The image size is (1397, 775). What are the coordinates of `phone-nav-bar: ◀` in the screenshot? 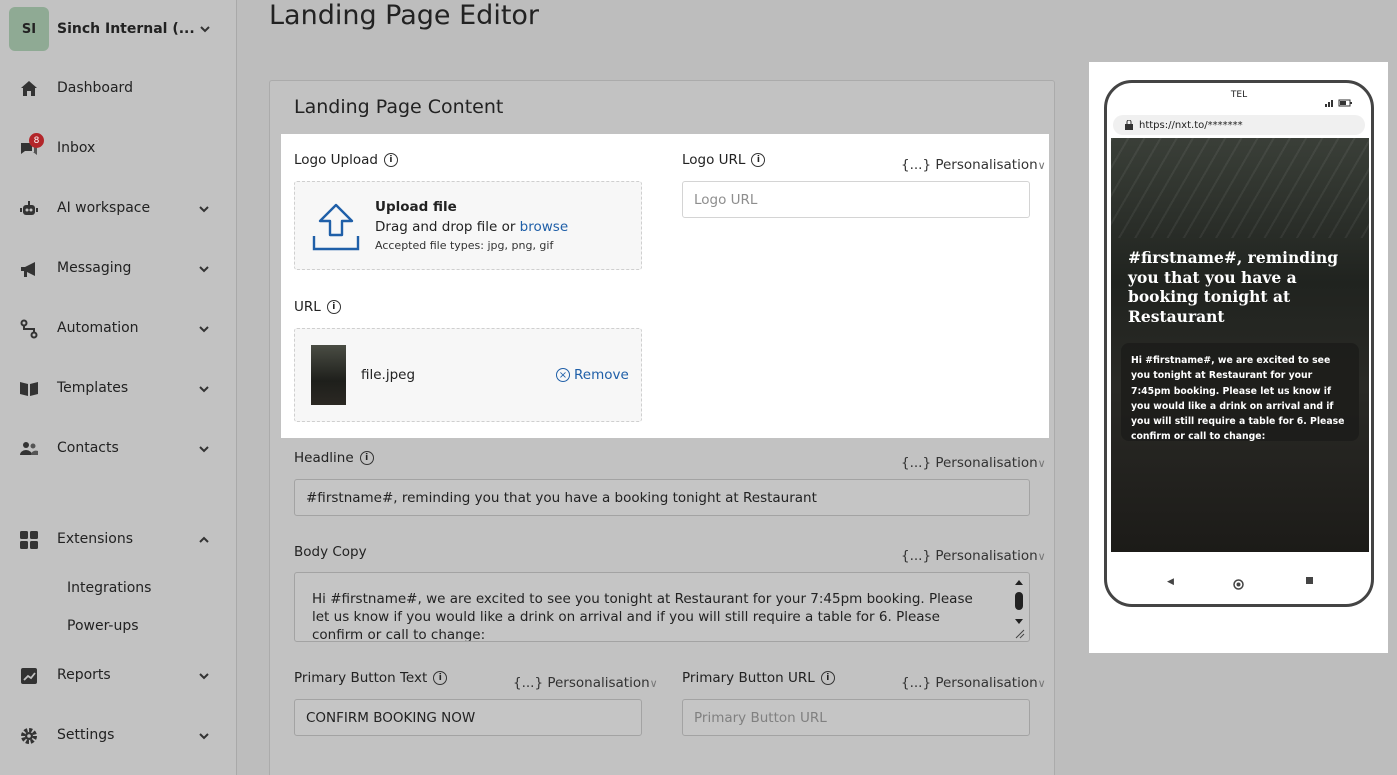 It's located at (1239, 582).